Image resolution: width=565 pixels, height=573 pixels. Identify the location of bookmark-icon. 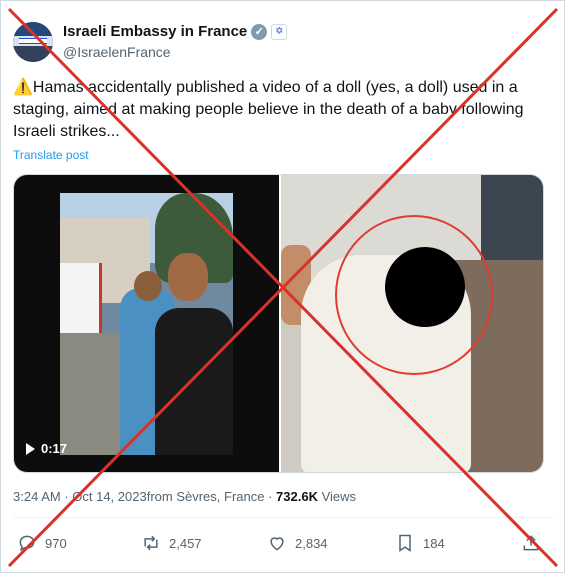
(405, 543).